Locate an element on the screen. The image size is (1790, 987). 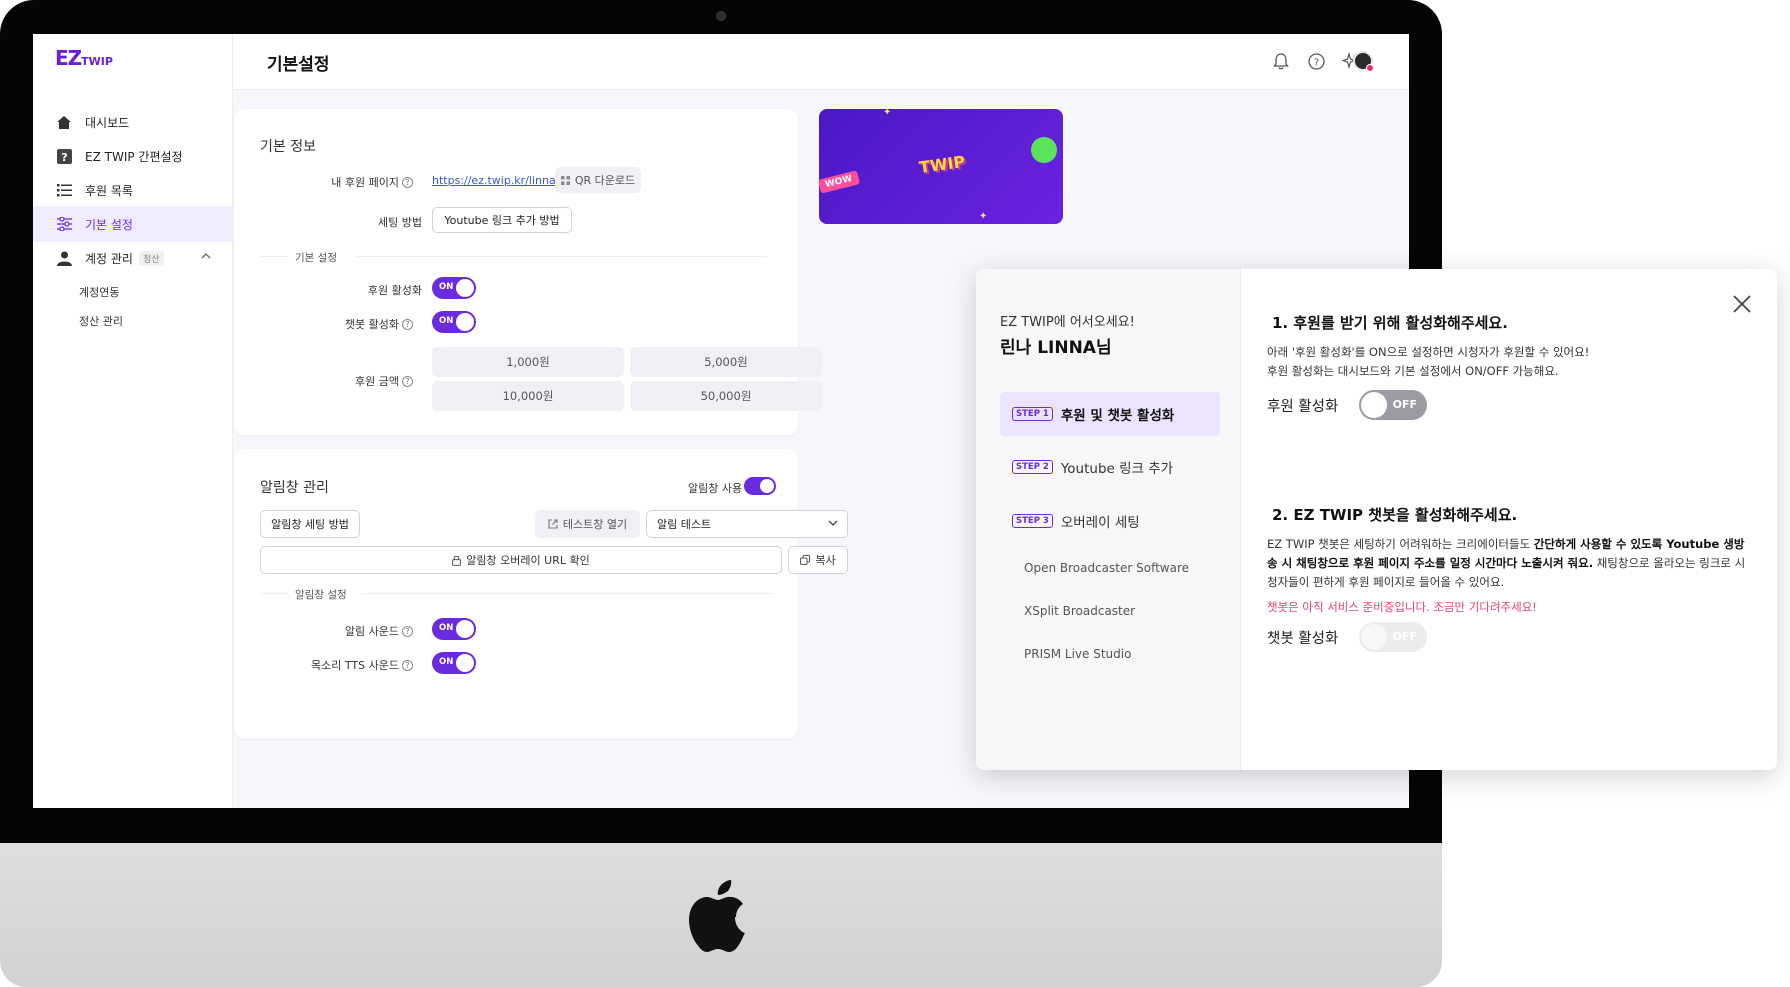
donation-toggle: ON is located at coordinates (454, 288).